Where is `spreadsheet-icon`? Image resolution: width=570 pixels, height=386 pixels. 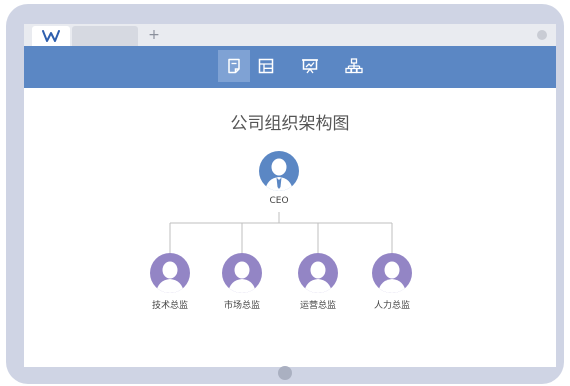 spreadsheet-icon is located at coordinates (266, 66).